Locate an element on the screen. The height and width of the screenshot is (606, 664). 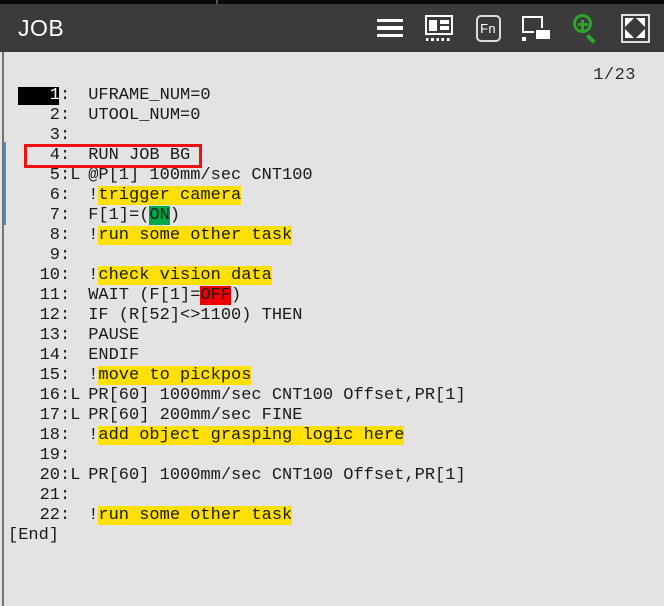
line-source: !check vision data is located at coordinates (175, 275).